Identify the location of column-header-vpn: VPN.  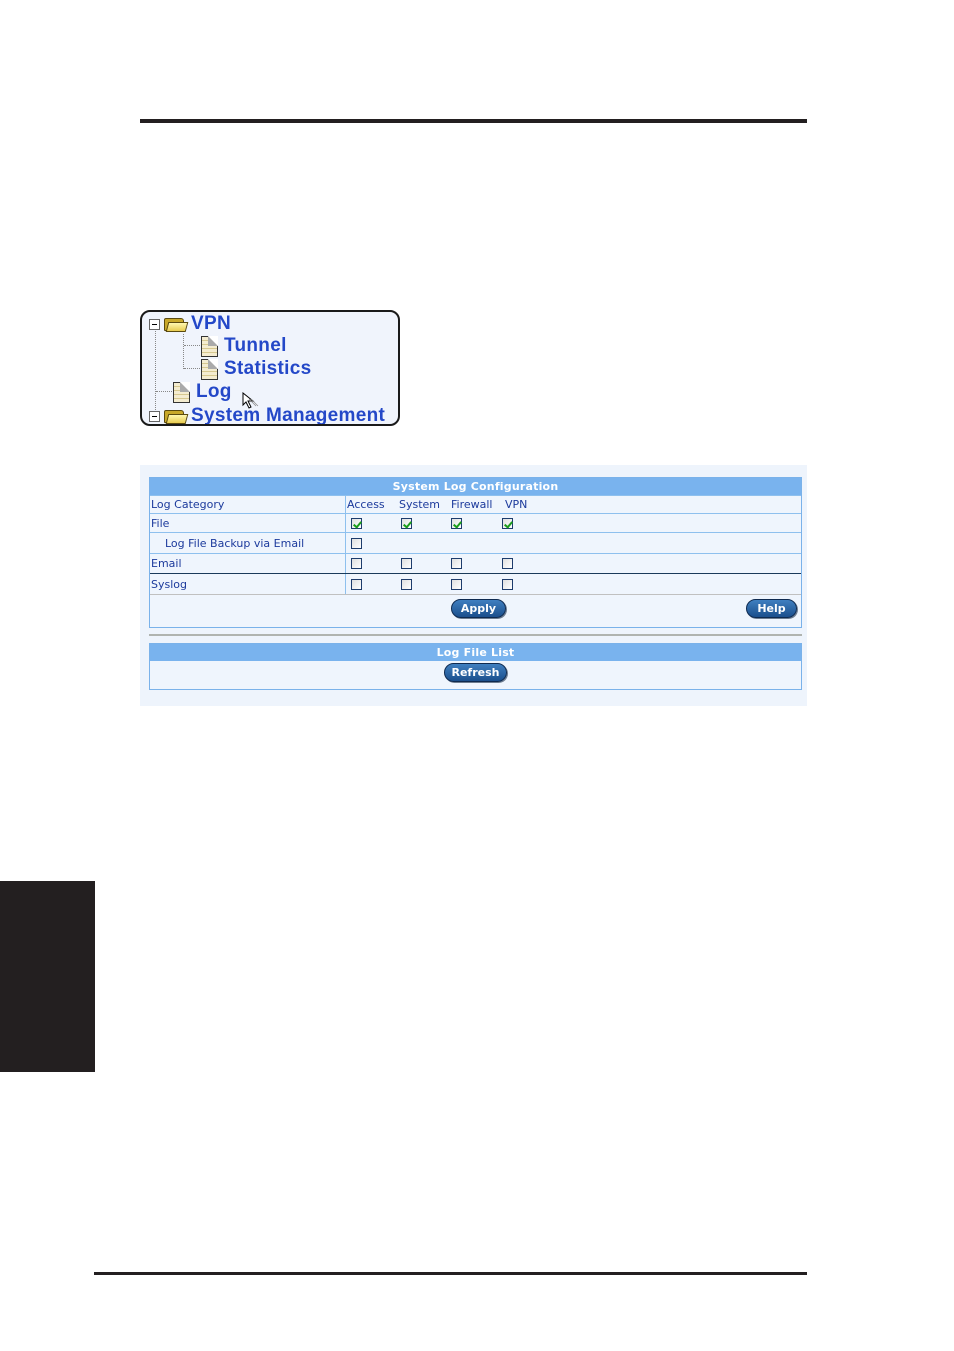
(516, 504).